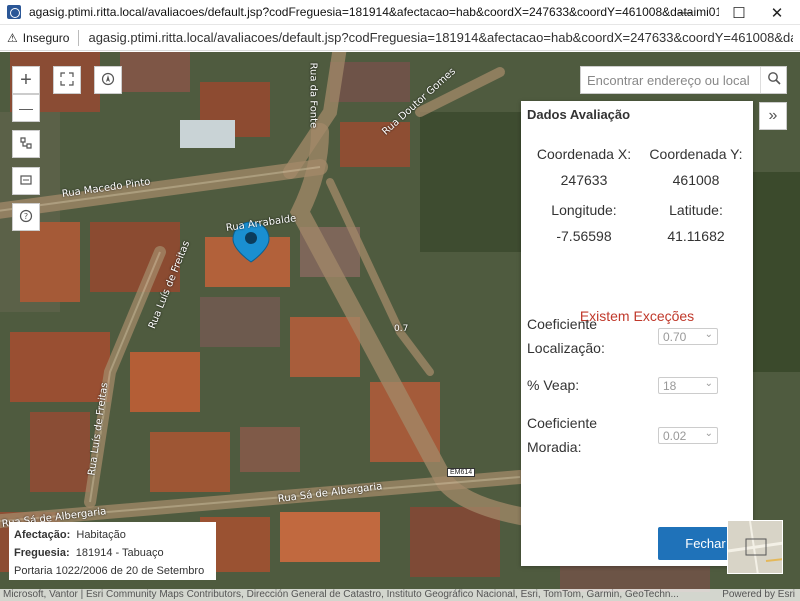  Describe the element at coordinates (119, 553) in the screenshot. I see `freguesia-value: 181914 - Tabuaço` at that location.